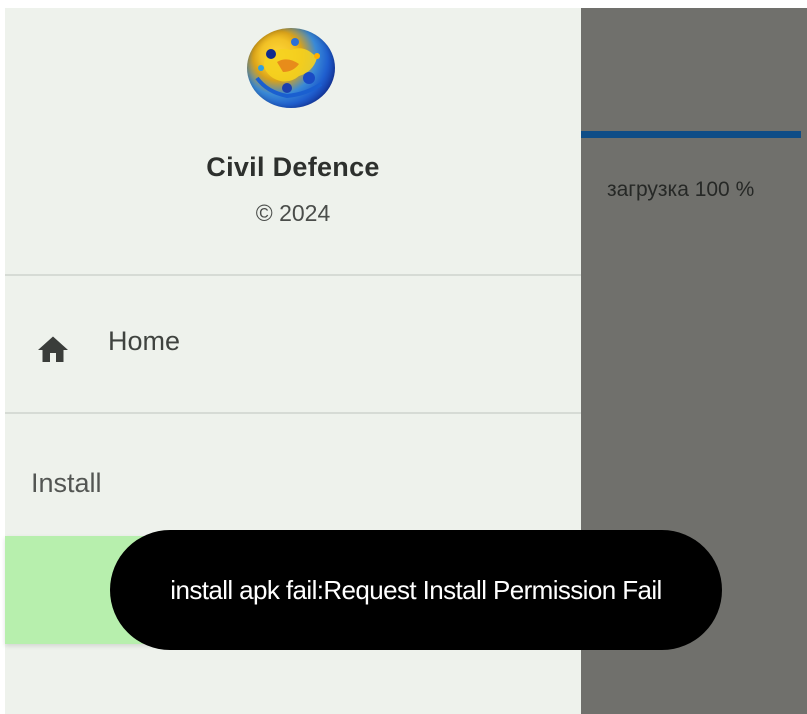  Describe the element at coordinates (291, 68) in the screenshot. I see `globe-logo-icon` at that location.